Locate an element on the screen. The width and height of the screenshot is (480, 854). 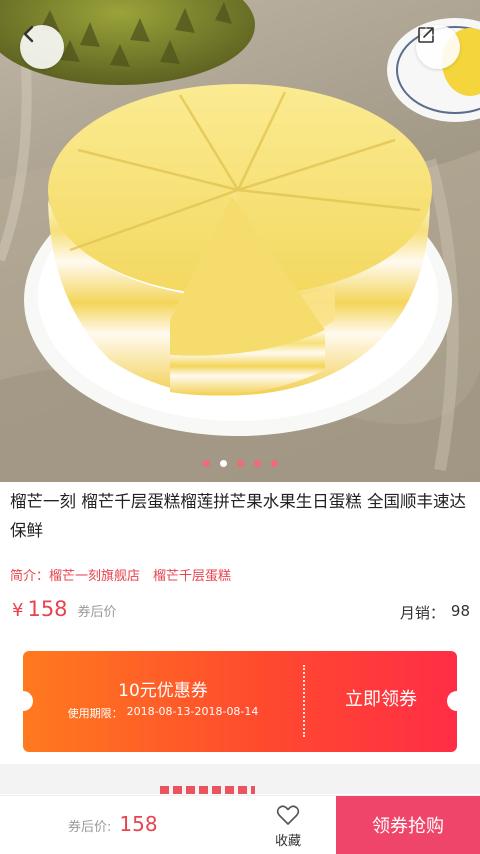
heart-outline-icon is located at coordinates (288, 815).